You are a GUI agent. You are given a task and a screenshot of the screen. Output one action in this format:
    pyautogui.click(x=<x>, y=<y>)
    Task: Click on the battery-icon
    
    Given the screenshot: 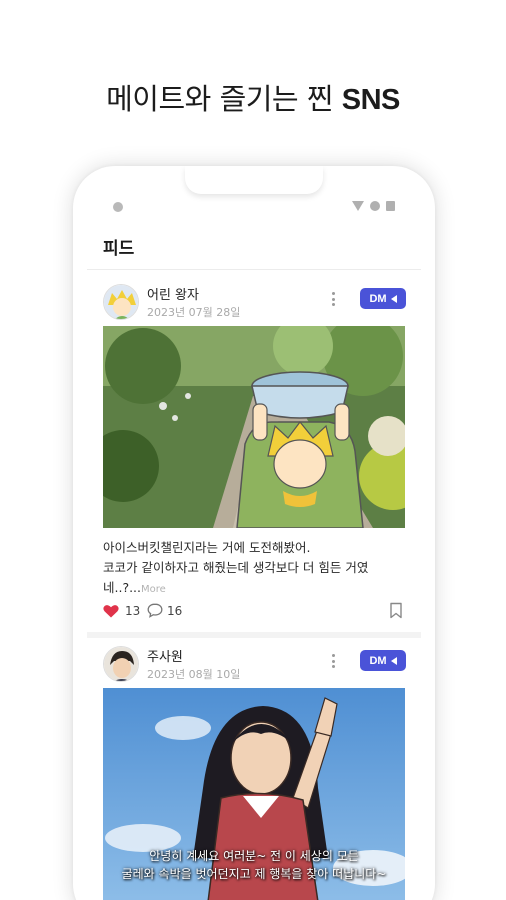 What is the action you would take?
    pyautogui.click(x=390, y=206)
    